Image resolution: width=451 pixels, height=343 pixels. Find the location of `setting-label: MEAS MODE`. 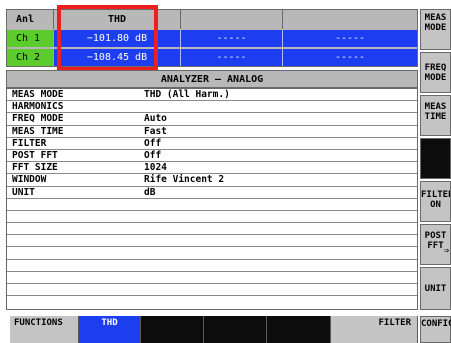

setting-label: MEAS MODE is located at coordinates (38, 94).